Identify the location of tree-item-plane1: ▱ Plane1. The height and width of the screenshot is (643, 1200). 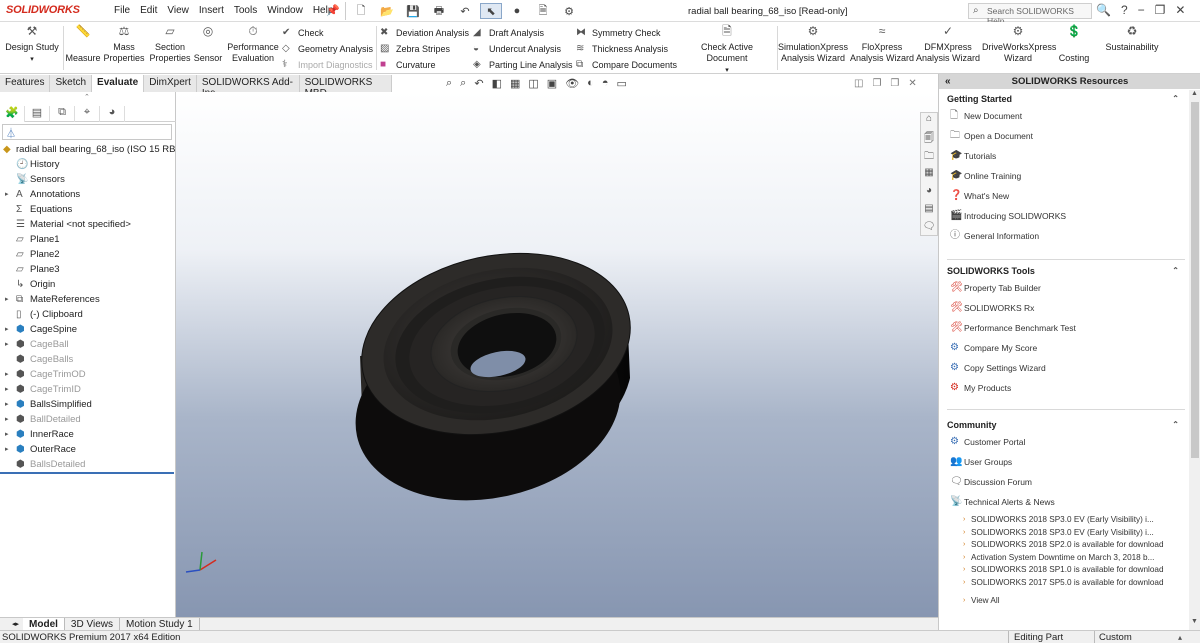
(88, 239).